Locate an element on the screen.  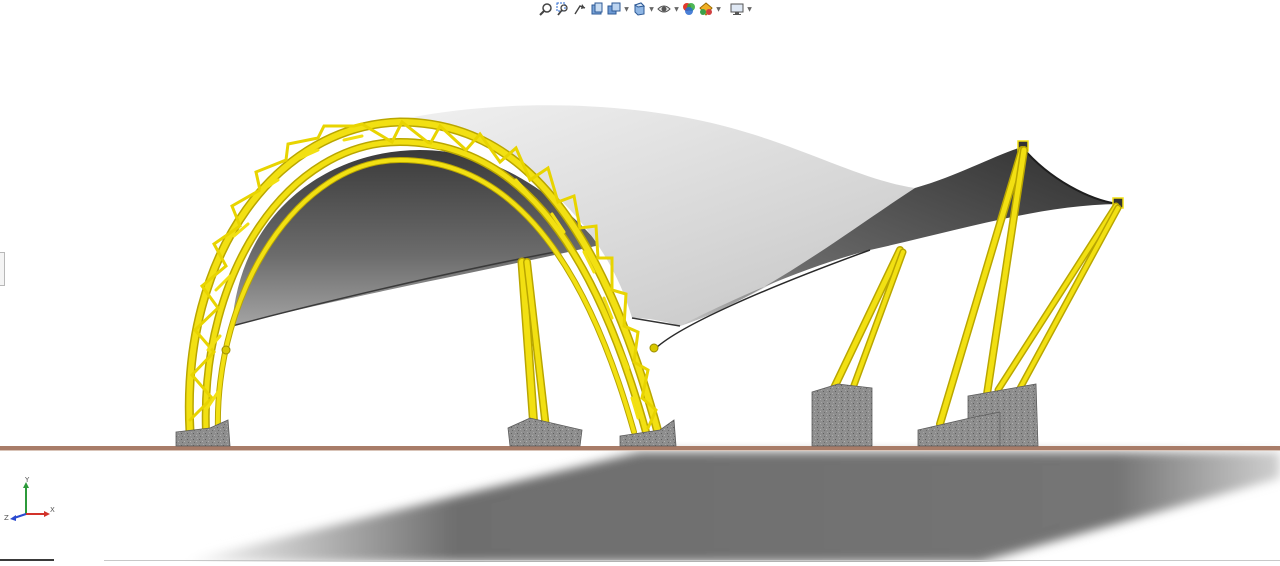
middle-posts is located at coordinates (533, 345).